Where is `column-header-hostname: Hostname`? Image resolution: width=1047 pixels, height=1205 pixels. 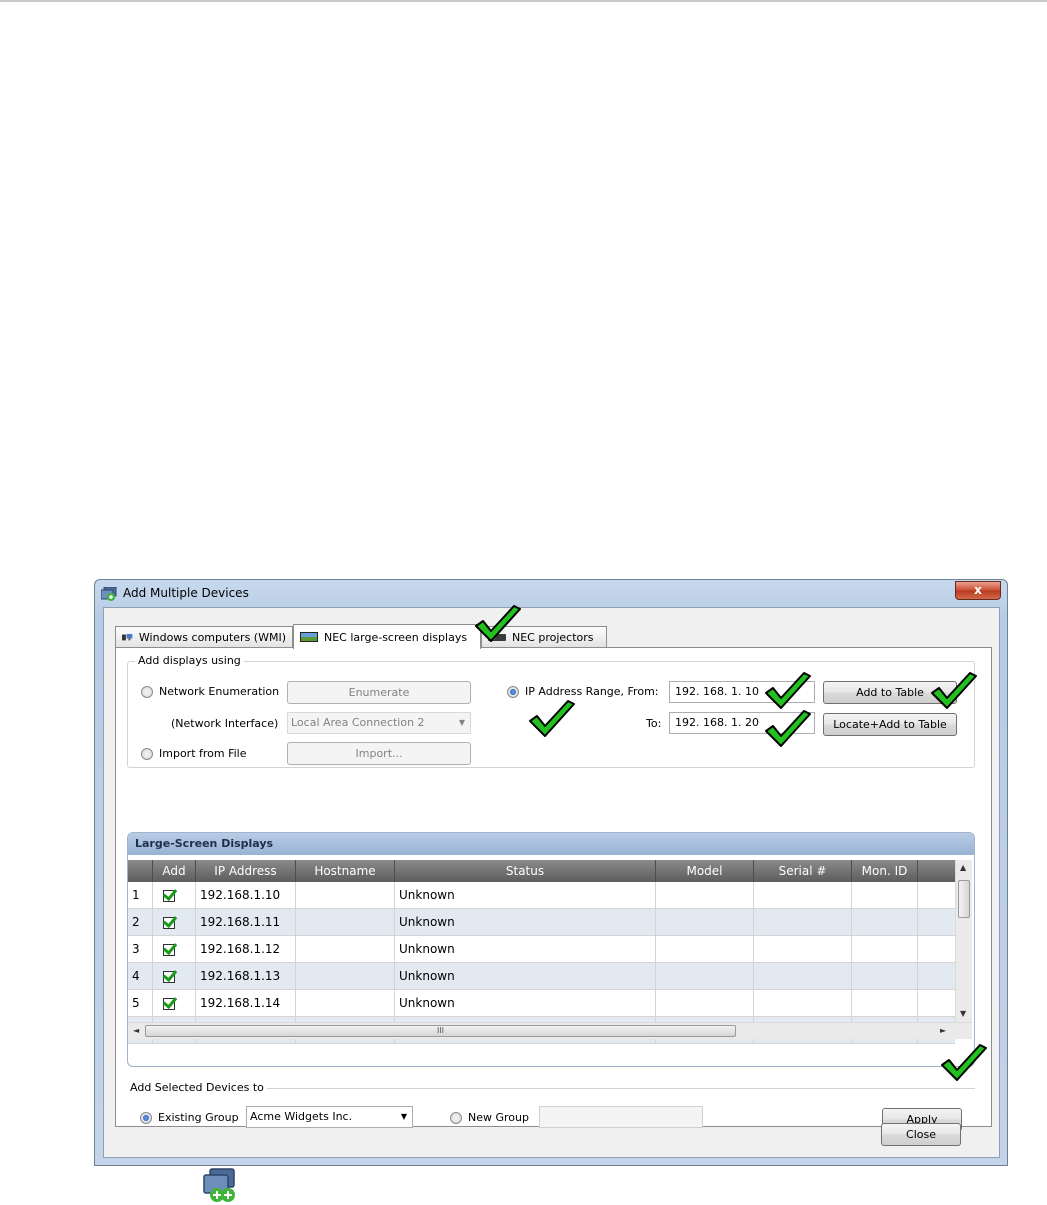
column-header-hostname: Hostname is located at coordinates (345, 871).